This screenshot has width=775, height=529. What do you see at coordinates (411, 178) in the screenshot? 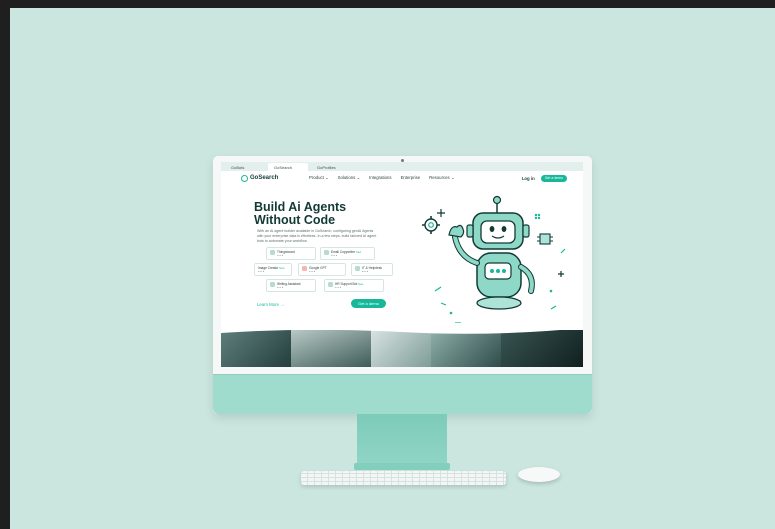
I see `menu-item-enterprise: Enterprise` at bounding box center [411, 178].